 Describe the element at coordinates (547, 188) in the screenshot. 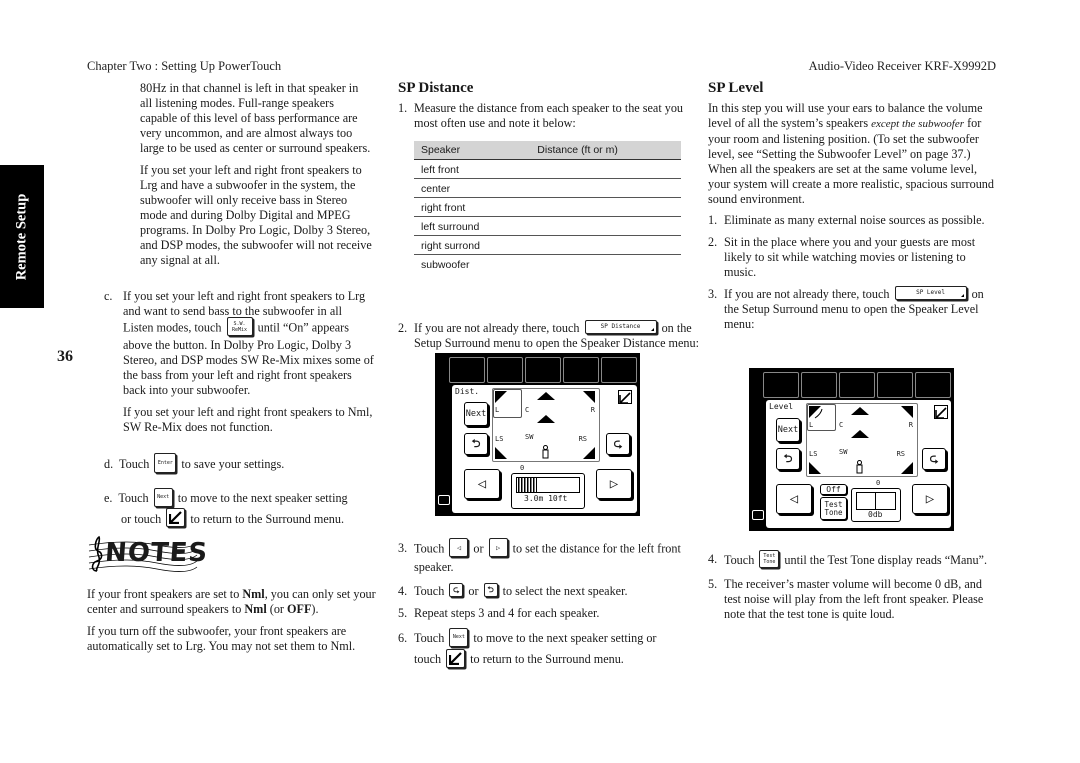

I see `table-row: center` at that location.